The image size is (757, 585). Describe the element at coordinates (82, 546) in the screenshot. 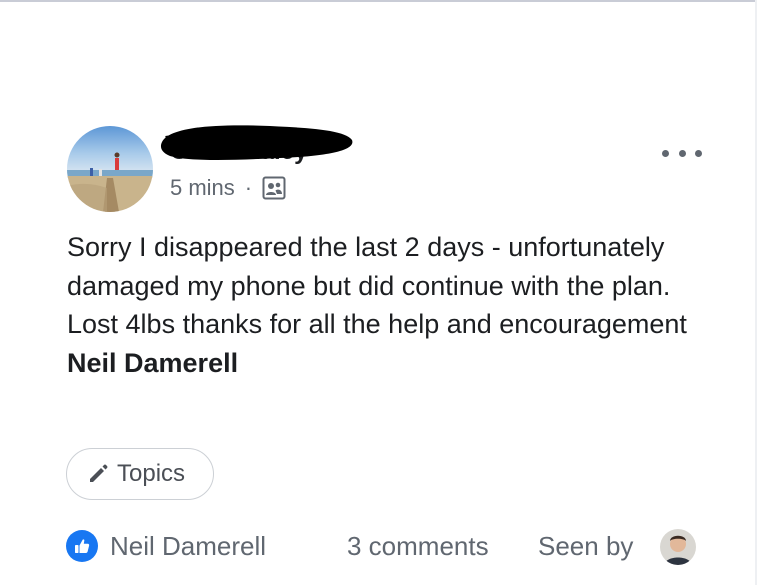

I see `thumbs-up-icon` at that location.